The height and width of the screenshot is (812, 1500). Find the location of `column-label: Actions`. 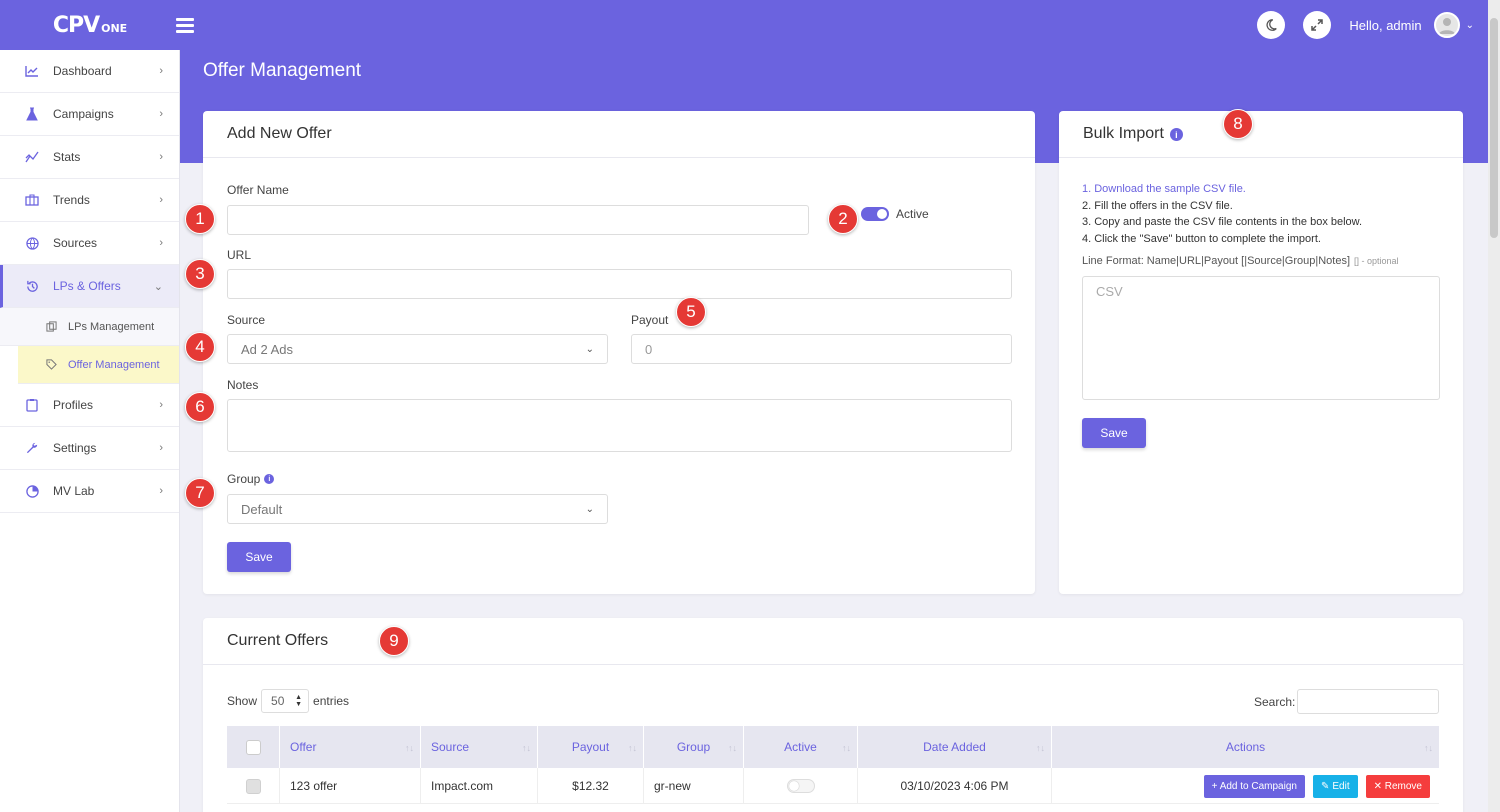

column-label: Actions is located at coordinates (1245, 747).